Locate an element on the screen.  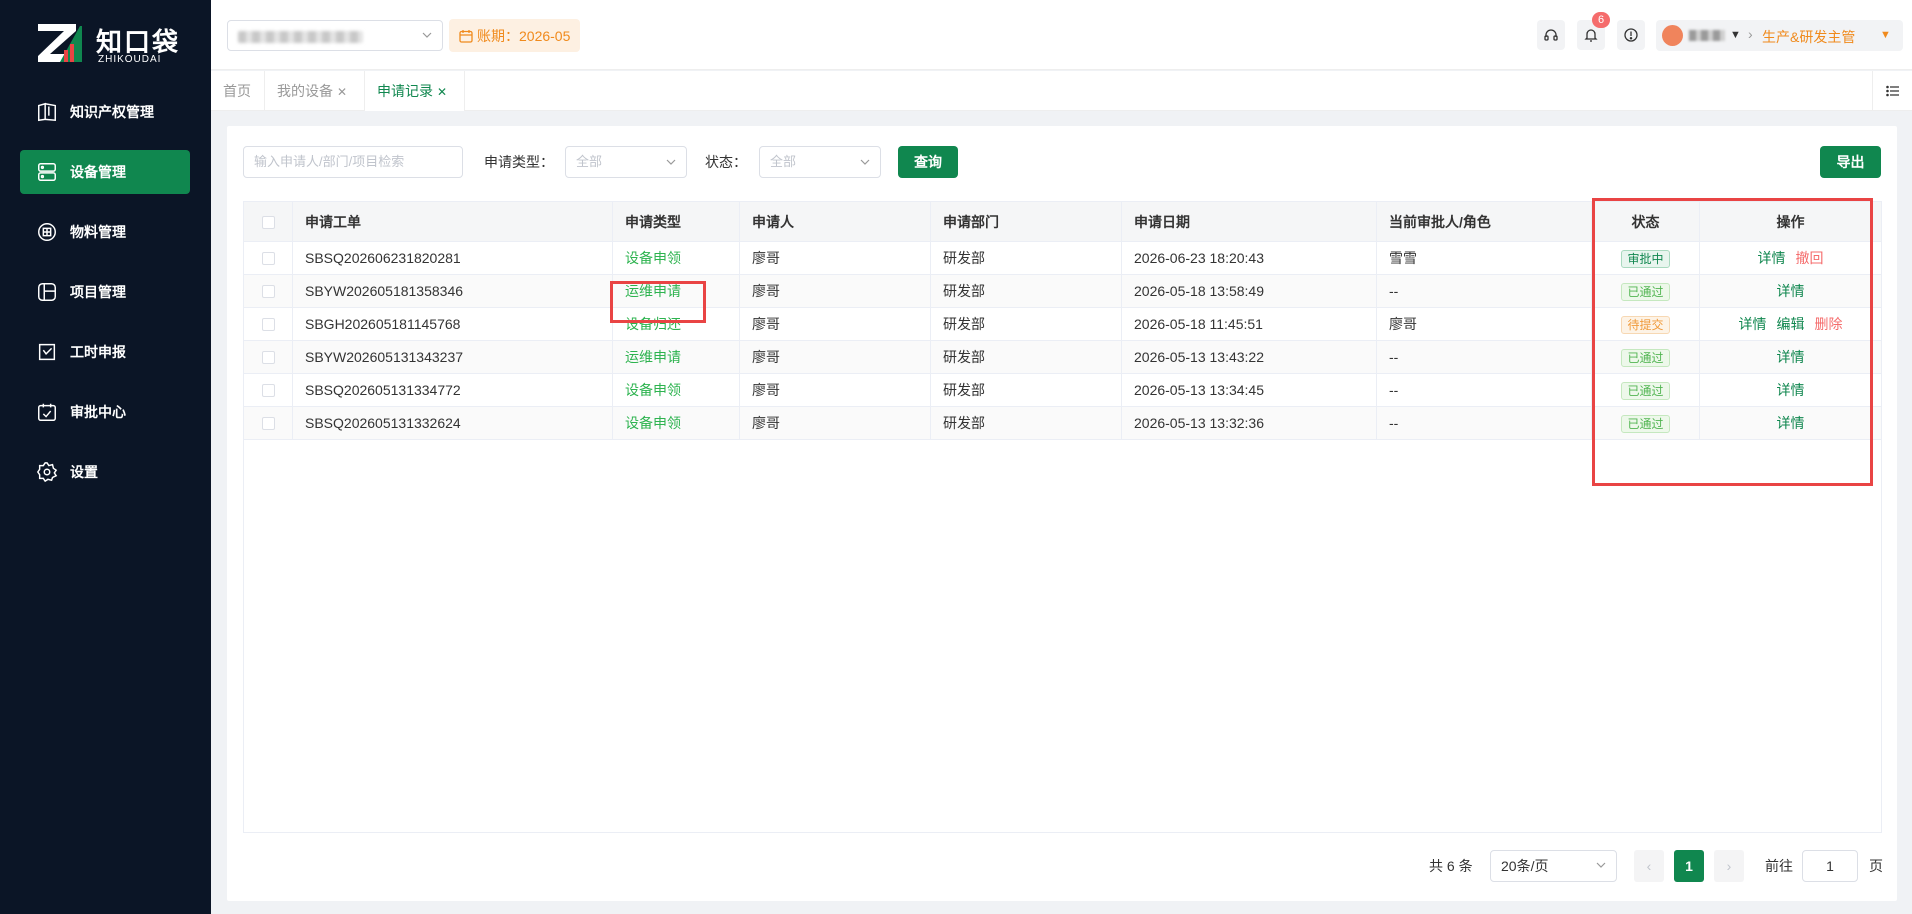
tab-home: 首页 is located at coordinates (238, 91).